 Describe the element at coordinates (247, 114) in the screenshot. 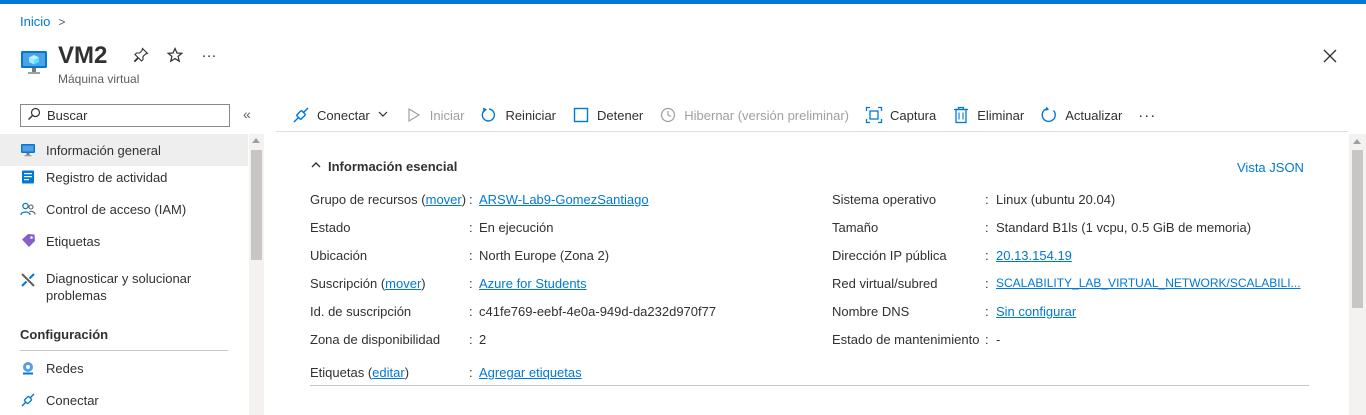

I see `collapse-sidebar-icon: «` at that location.